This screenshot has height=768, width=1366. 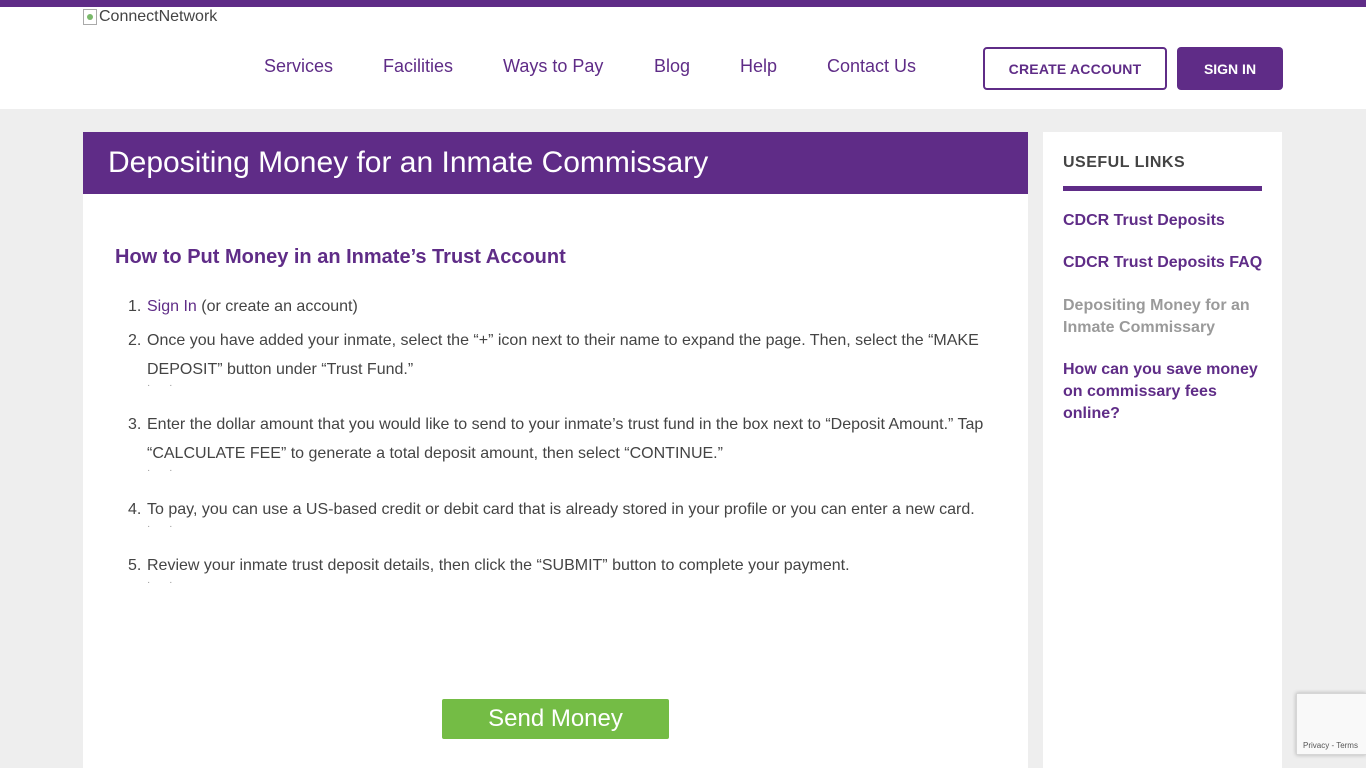 I want to click on sidebar-link-cdcr-trust-deposits: CDCR Trust Deposits, so click(x=1165, y=221).